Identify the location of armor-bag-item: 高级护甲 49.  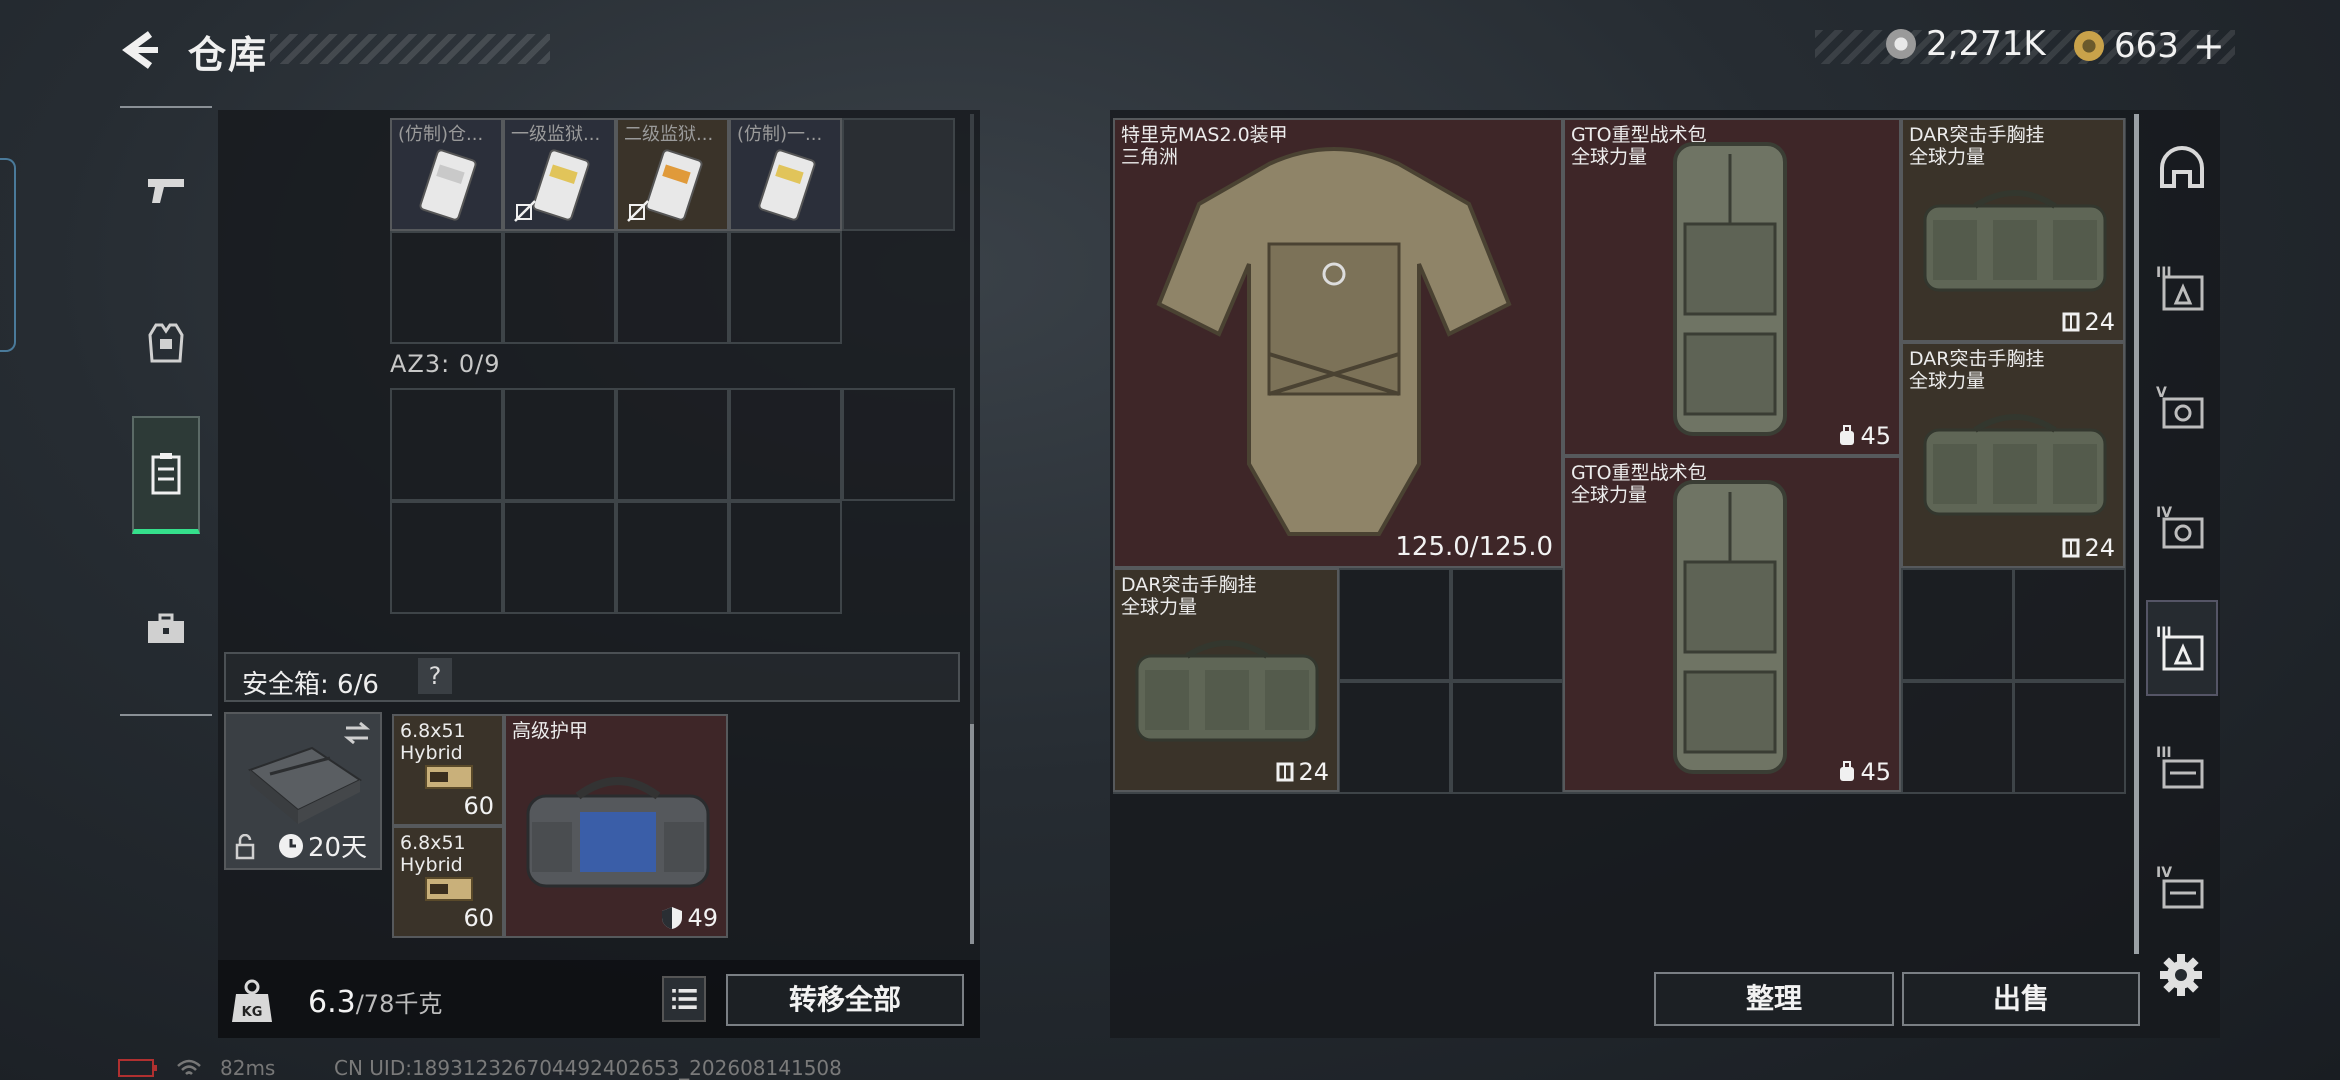
(616, 826).